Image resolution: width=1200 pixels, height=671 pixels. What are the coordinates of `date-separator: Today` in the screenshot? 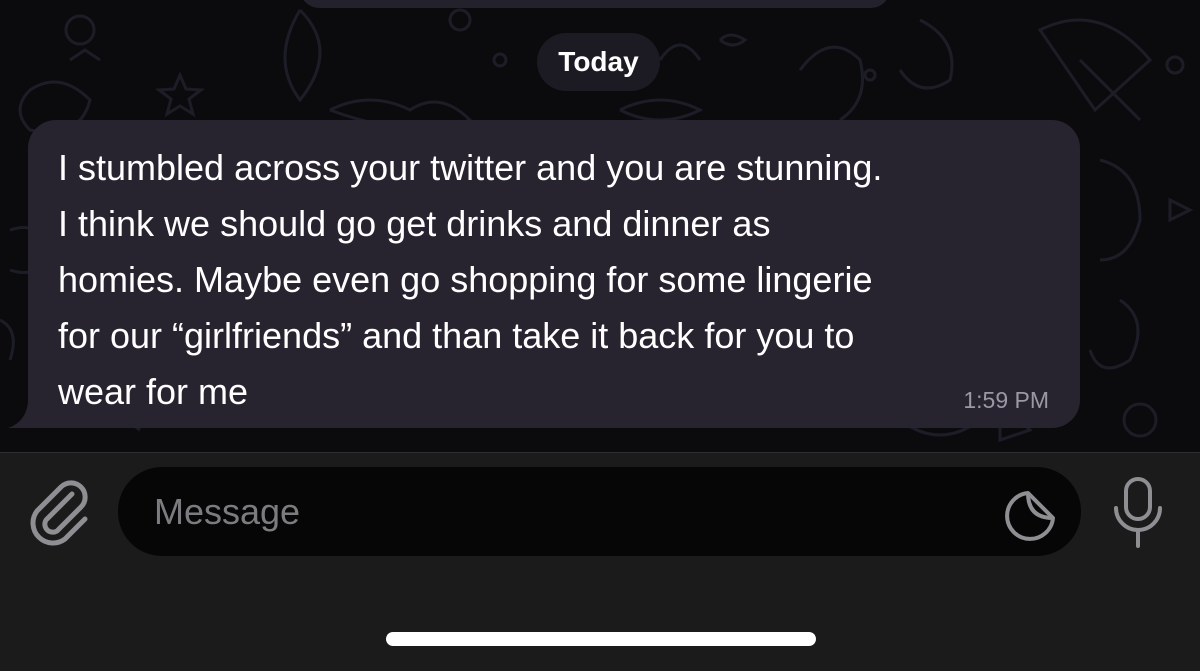 It's located at (598, 62).